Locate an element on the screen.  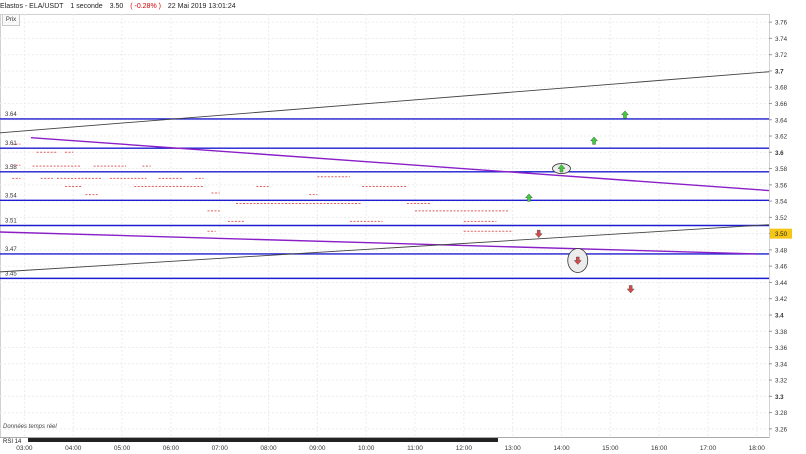
rsi-strip is located at coordinates (263, 440).